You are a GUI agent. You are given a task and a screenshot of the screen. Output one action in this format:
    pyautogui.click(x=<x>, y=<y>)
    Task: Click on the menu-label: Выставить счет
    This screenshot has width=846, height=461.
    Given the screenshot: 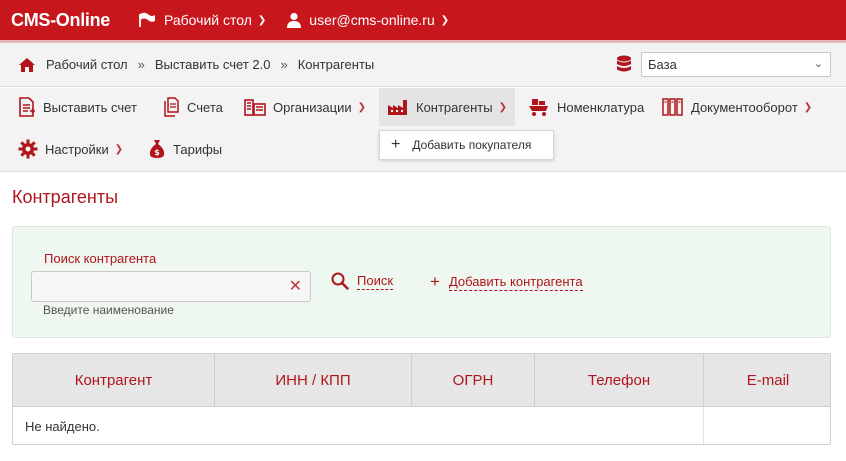 What is the action you would take?
    pyautogui.click(x=90, y=107)
    